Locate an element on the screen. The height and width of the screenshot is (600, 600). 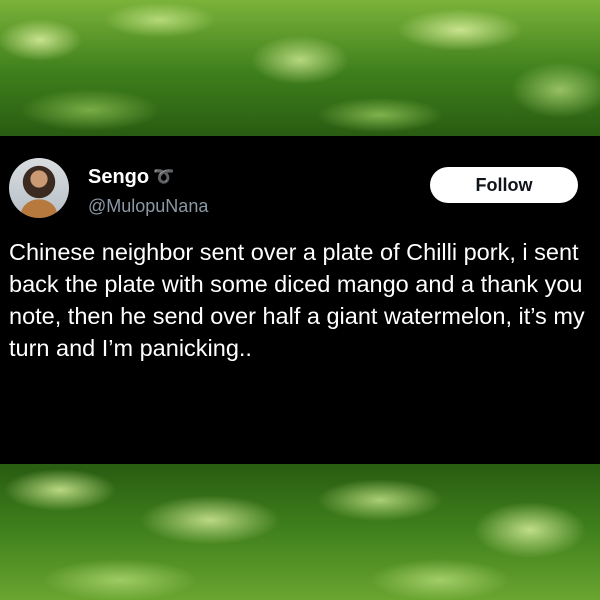
loop-emoji-icon: ➰ is located at coordinates (164, 176).